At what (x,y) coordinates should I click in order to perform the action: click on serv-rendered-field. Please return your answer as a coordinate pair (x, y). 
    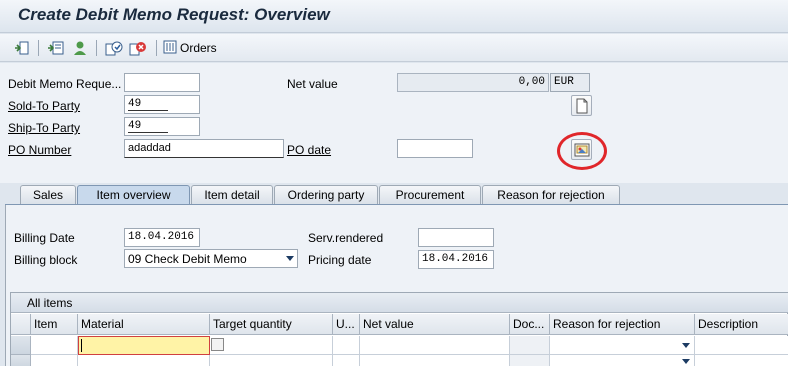
    Looking at the image, I should click on (456, 237).